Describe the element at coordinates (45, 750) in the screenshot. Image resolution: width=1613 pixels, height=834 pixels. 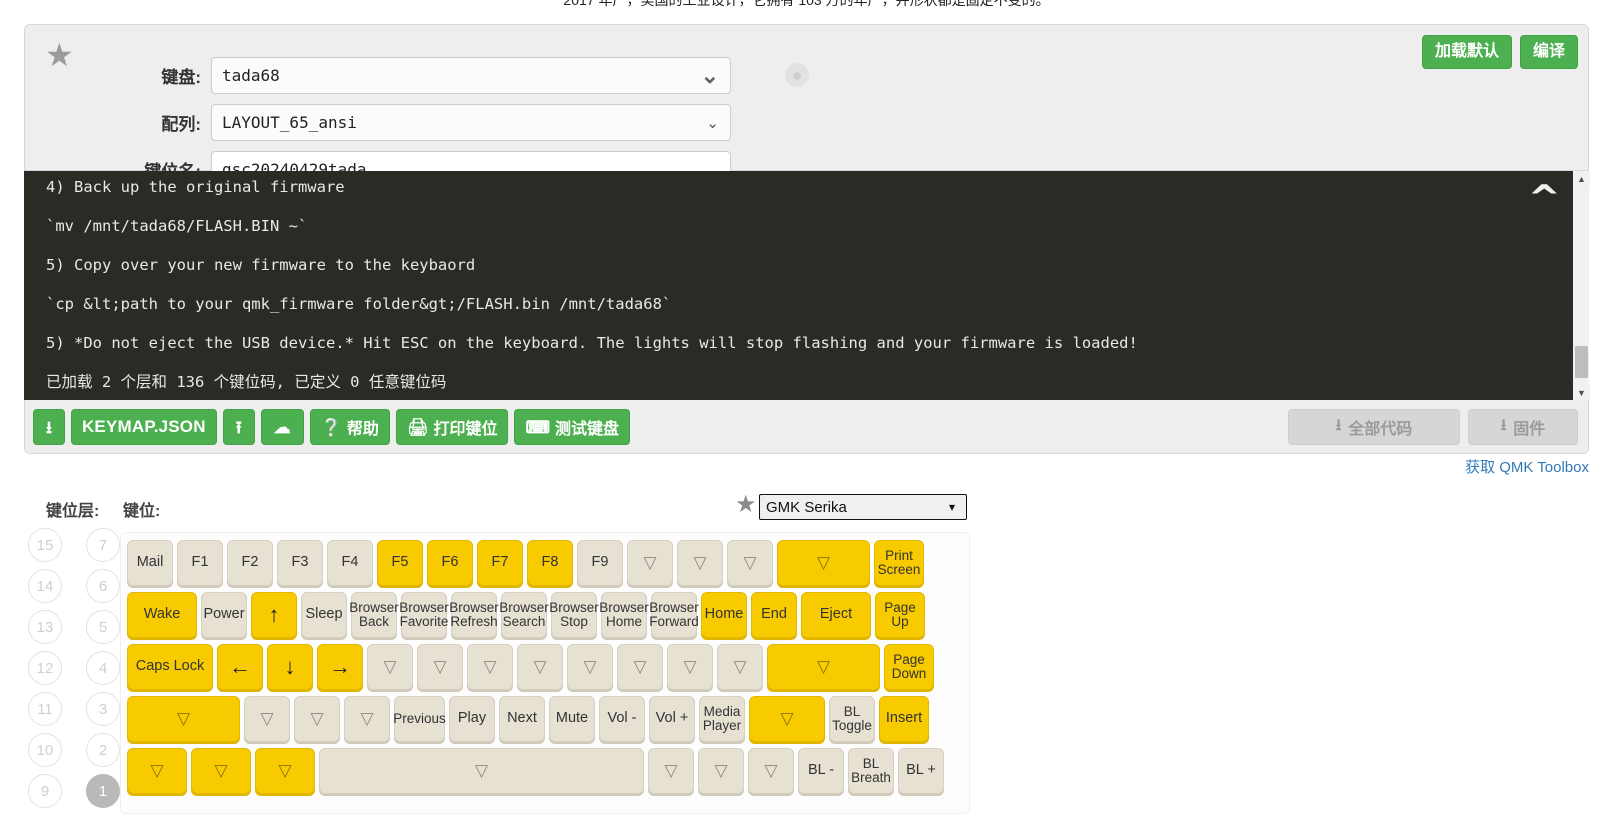
I see `layer-button-10: 10` at that location.